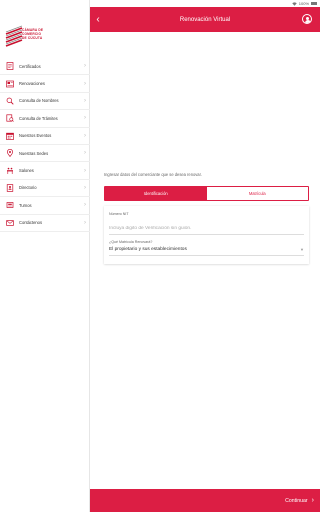 This screenshot has height=512, width=320. Describe the element at coordinates (30, 223) in the screenshot. I see `sidebar-item-label: Contáctenos` at that location.